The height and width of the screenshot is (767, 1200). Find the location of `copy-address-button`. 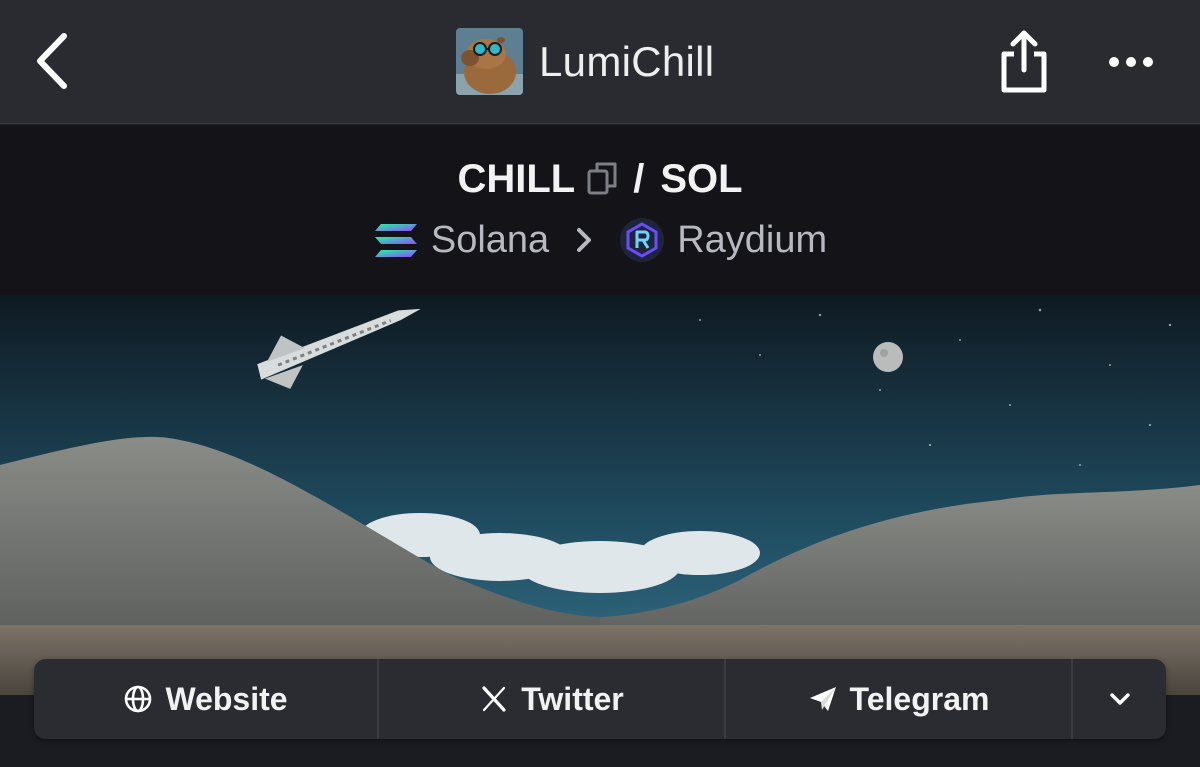

copy-address-button is located at coordinates (603, 179).